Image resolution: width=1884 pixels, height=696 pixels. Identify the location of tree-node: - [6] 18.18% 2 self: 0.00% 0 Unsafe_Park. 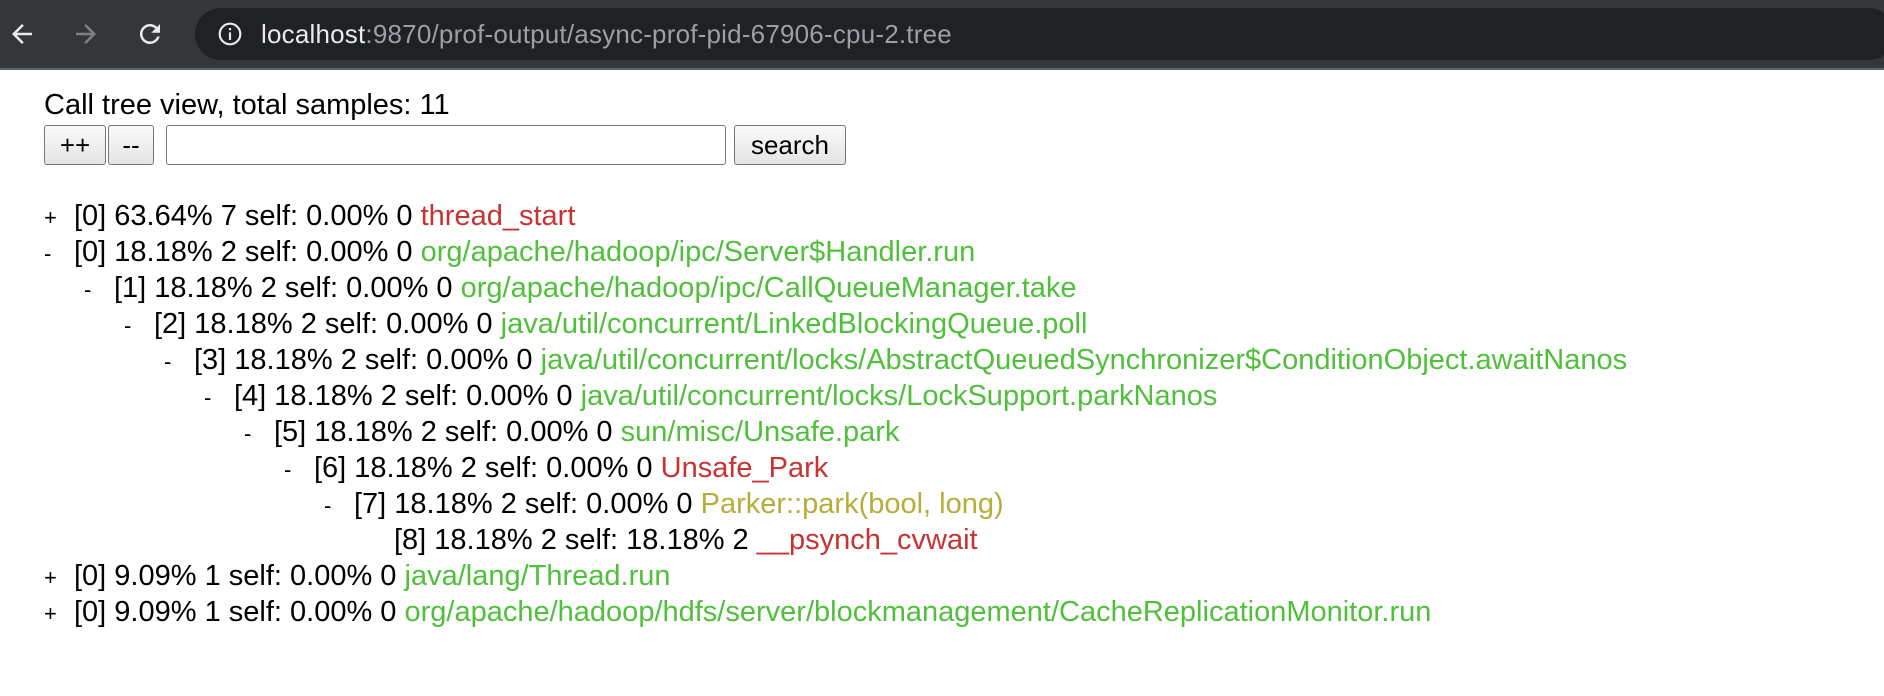
(964, 468).